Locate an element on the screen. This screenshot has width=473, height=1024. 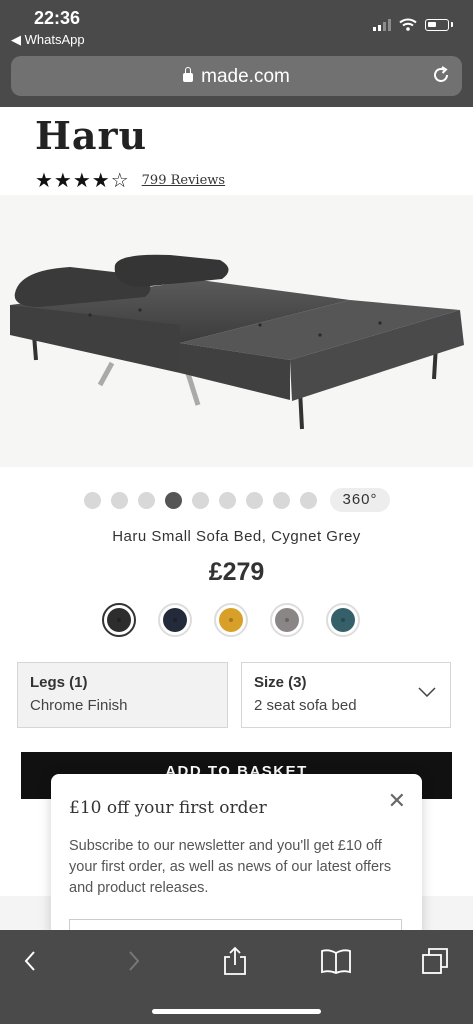
status-icons is located at coordinates (413, 24).